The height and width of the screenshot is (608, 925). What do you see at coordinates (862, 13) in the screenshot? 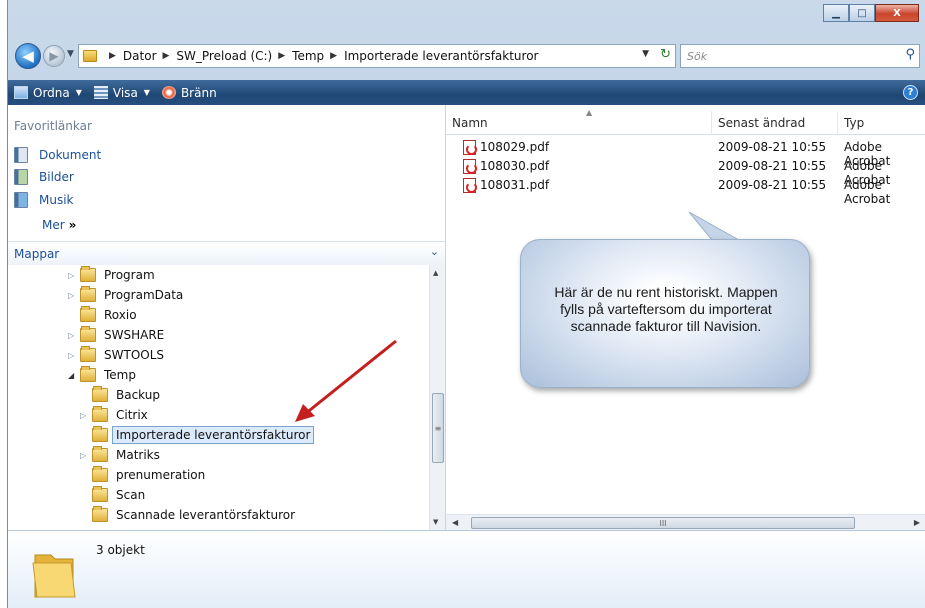
I see `maximize-button: □` at bounding box center [862, 13].